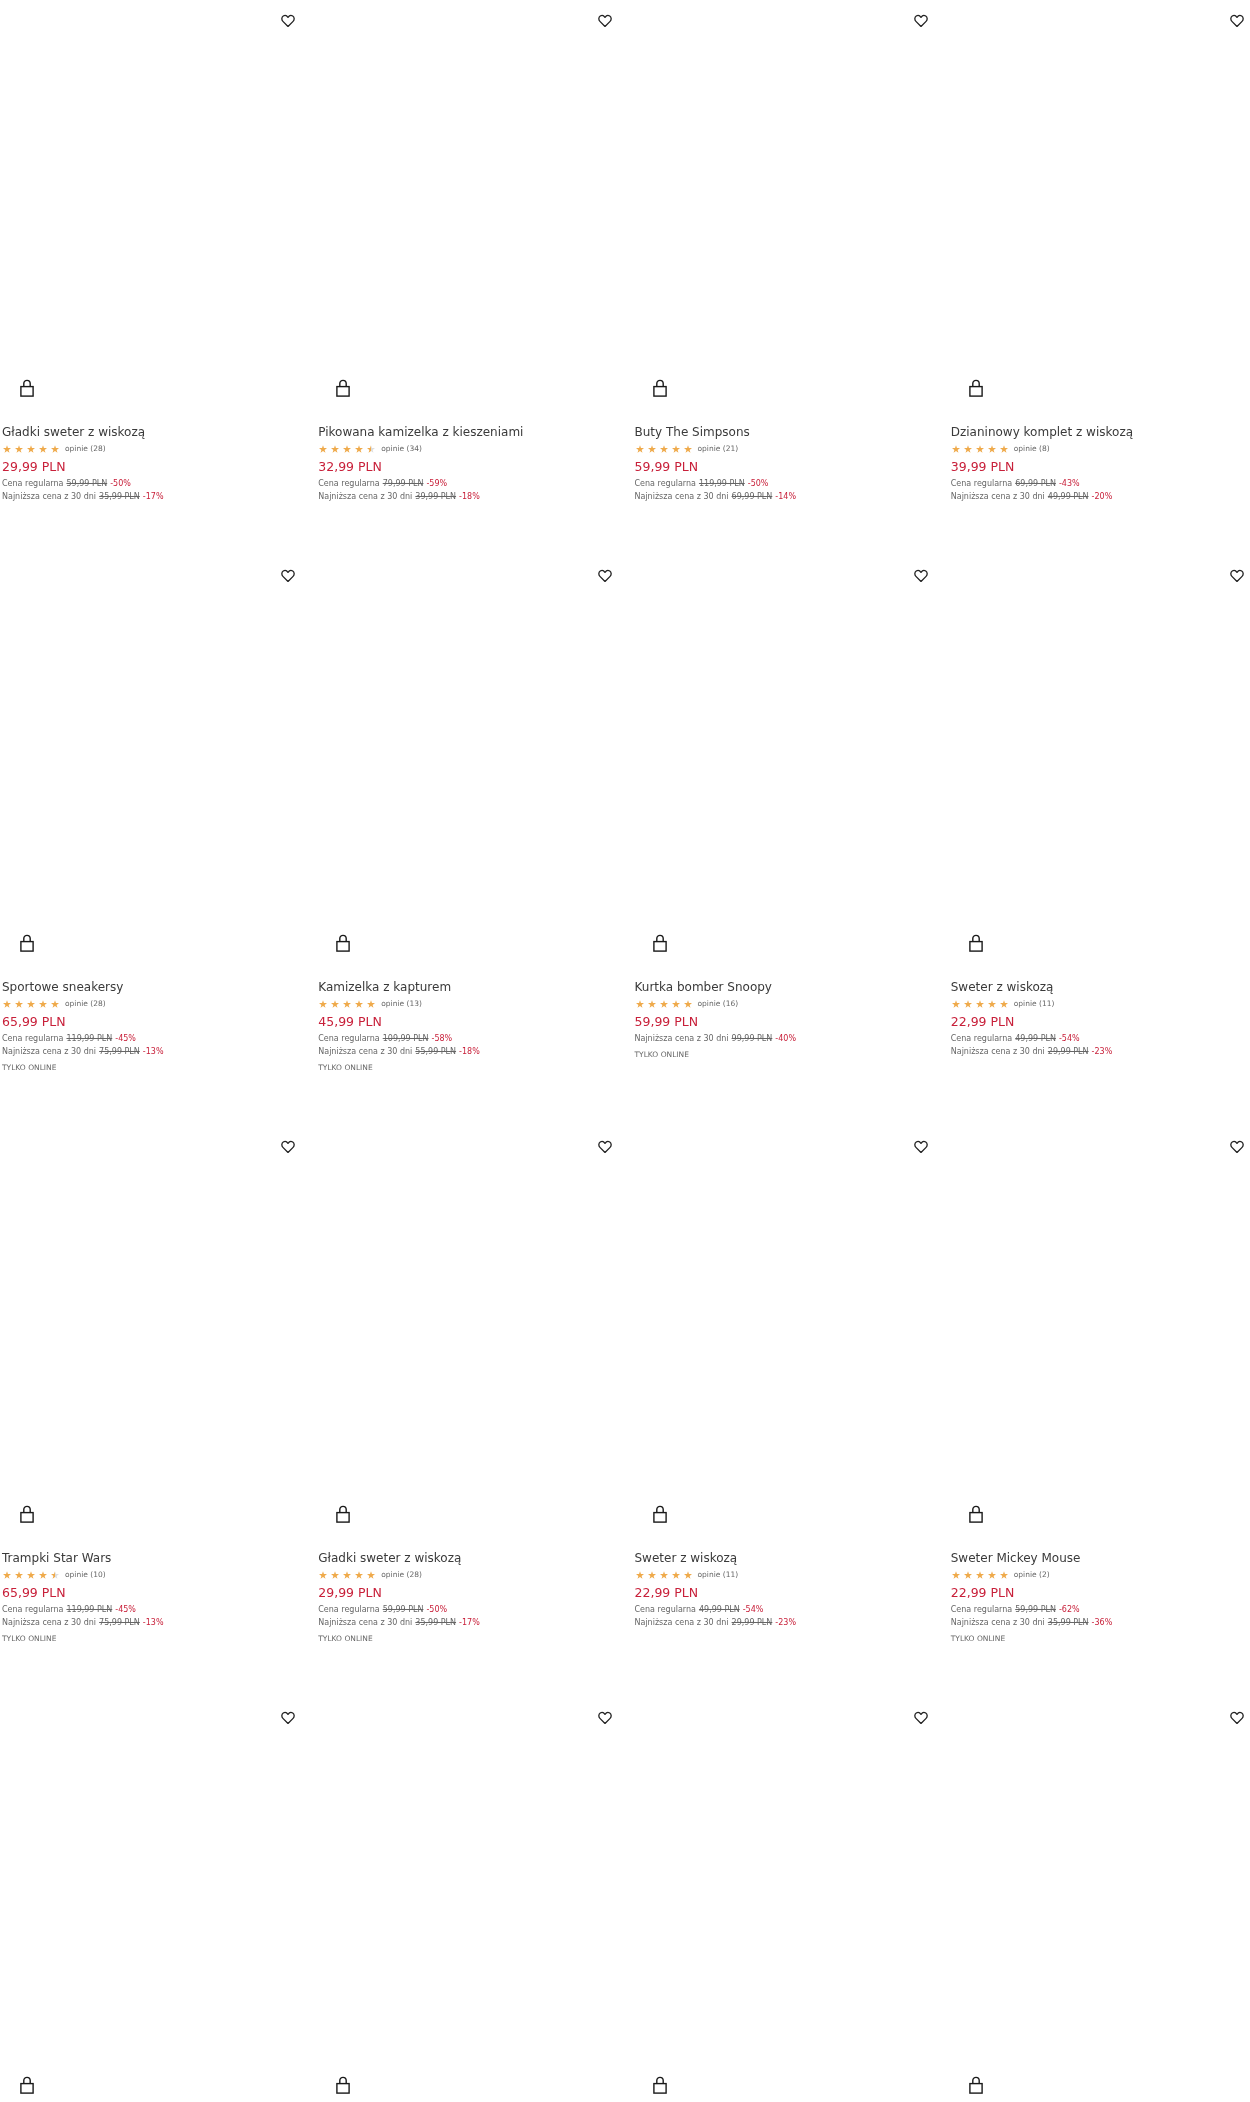 Image resolution: width=1250 pixels, height=2102 pixels. Describe the element at coordinates (785, 1039) in the screenshot. I see `discount: -40%` at that location.